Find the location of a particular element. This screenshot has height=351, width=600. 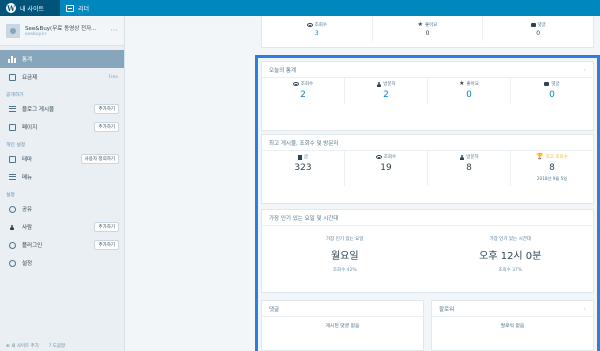

comment-icon is located at coordinates (533, 25).